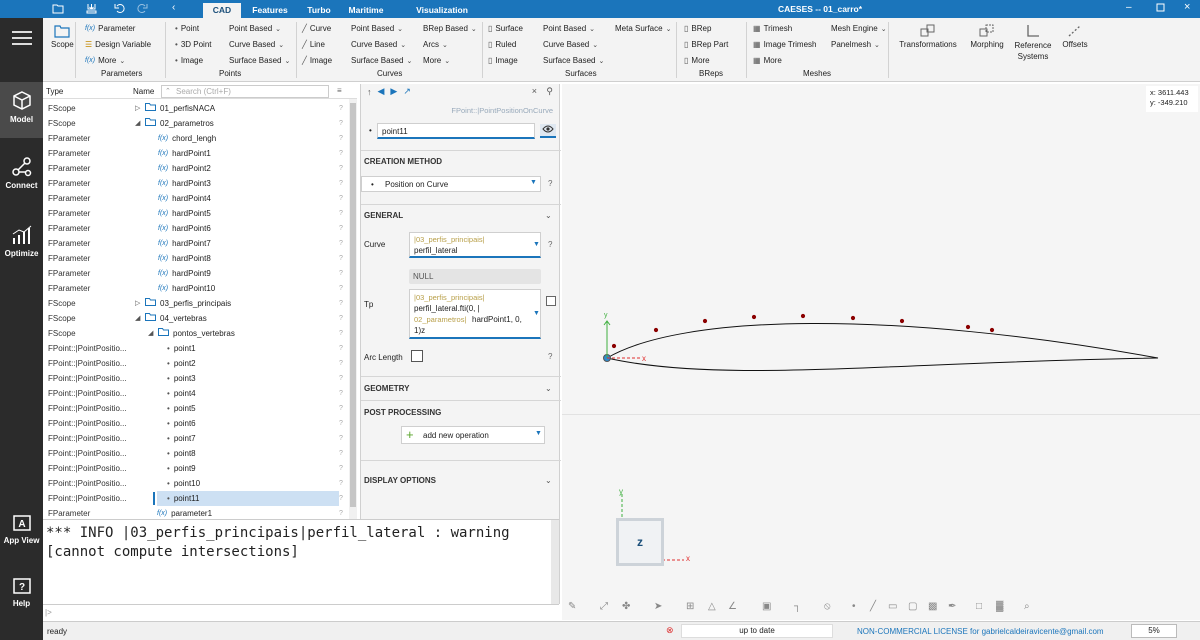 The height and width of the screenshot is (640, 1200). Describe the element at coordinates (21, 173) in the screenshot. I see `nav-connect: Connect` at that location.